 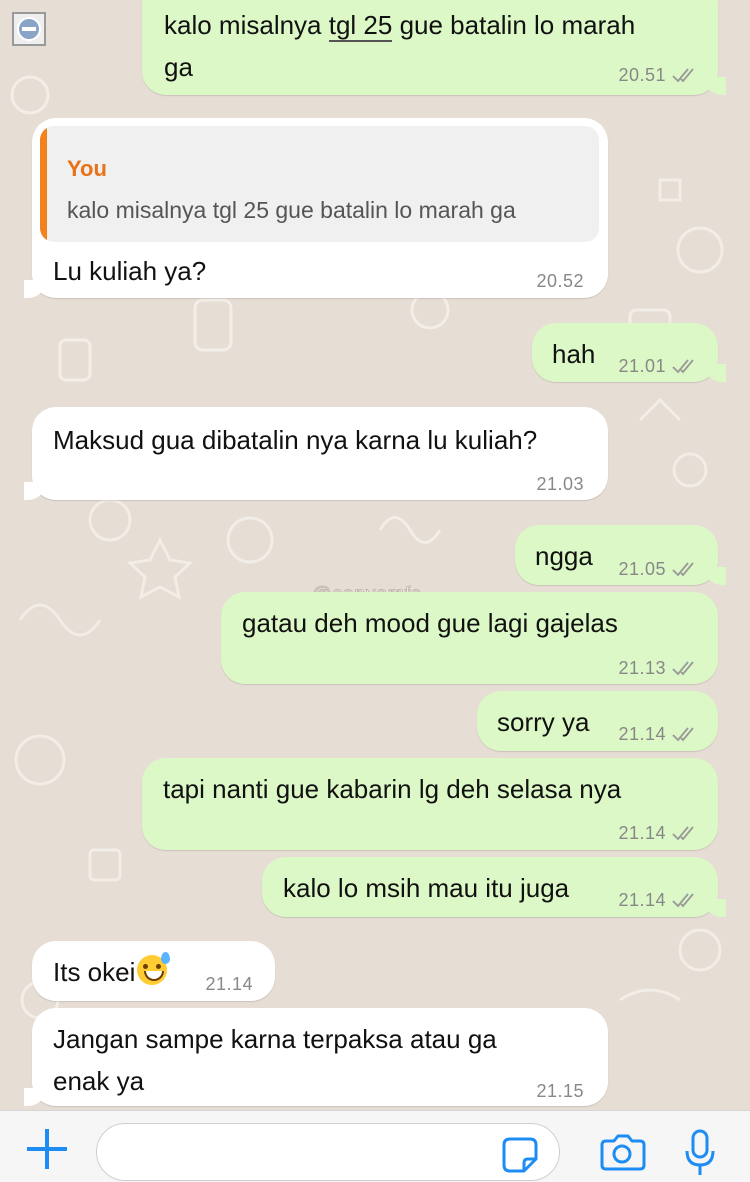 I want to click on outgoing-message: gatau deh mood gue lagi gajelas 21.13, so click(x=469, y=638).